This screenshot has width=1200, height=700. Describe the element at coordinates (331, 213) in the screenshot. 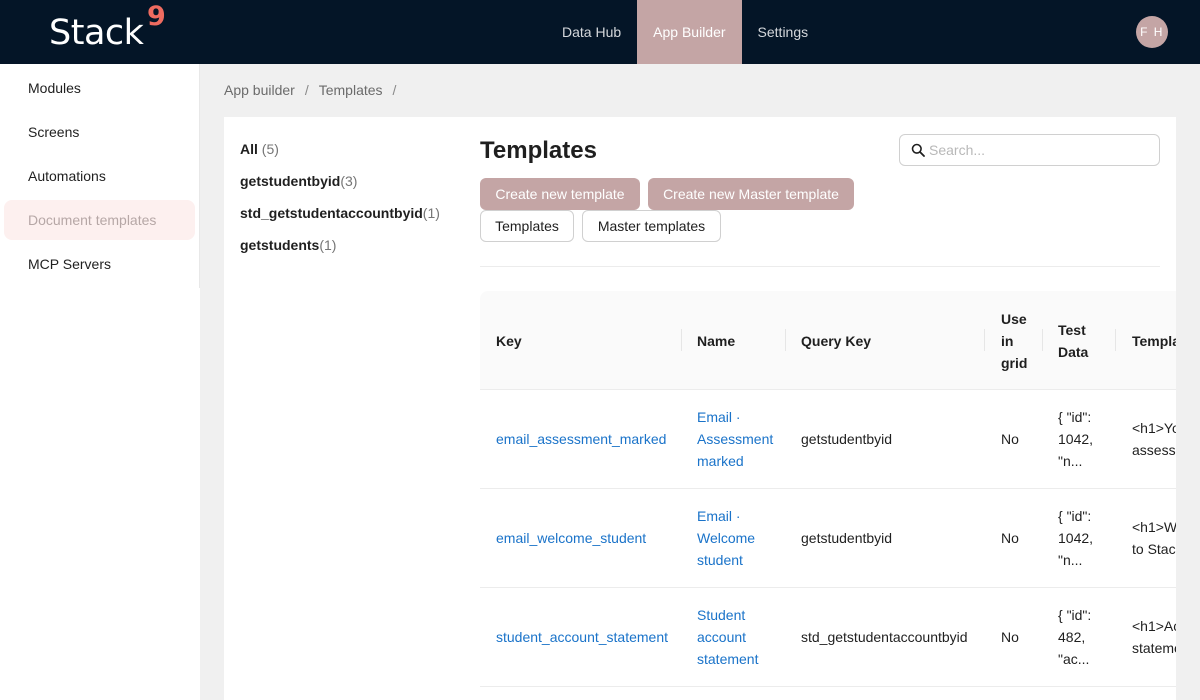

I see `filter-label: std_getstudentaccountbyid` at that location.